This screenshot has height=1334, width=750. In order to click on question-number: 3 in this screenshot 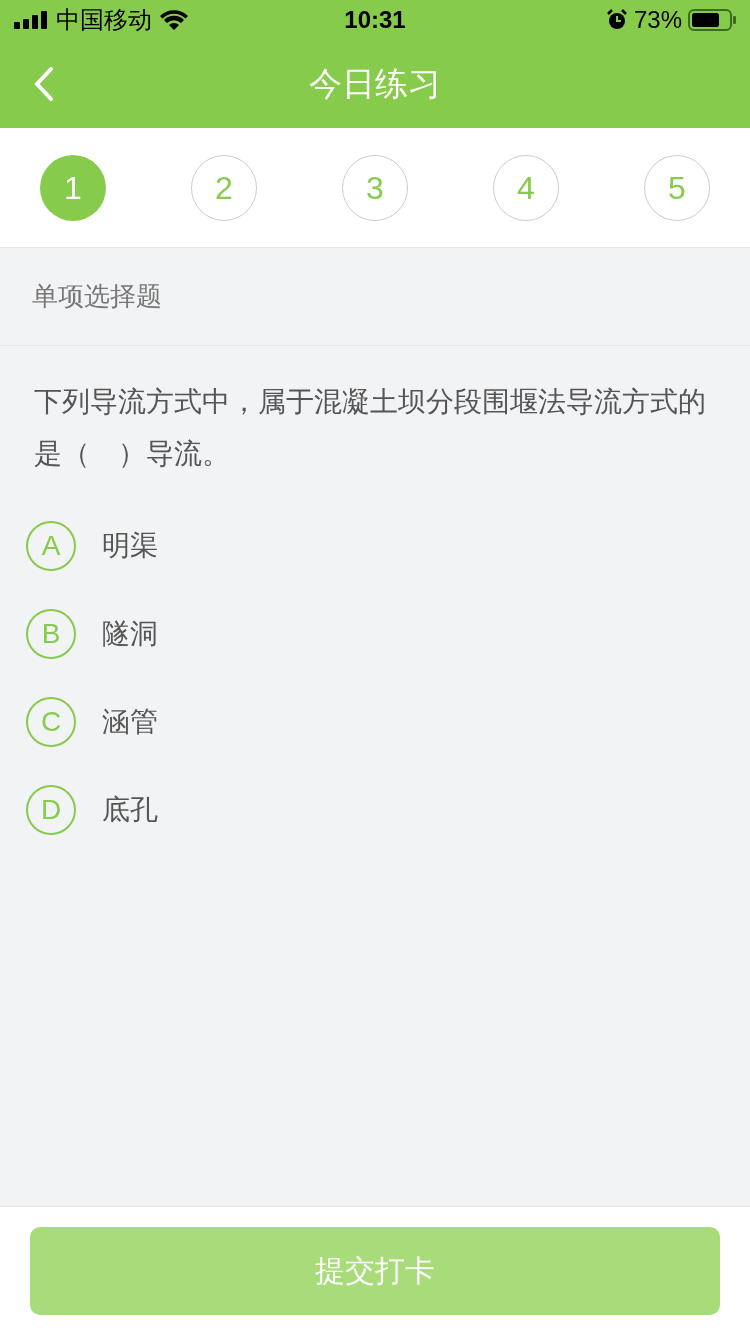, I will do `click(375, 187)`.